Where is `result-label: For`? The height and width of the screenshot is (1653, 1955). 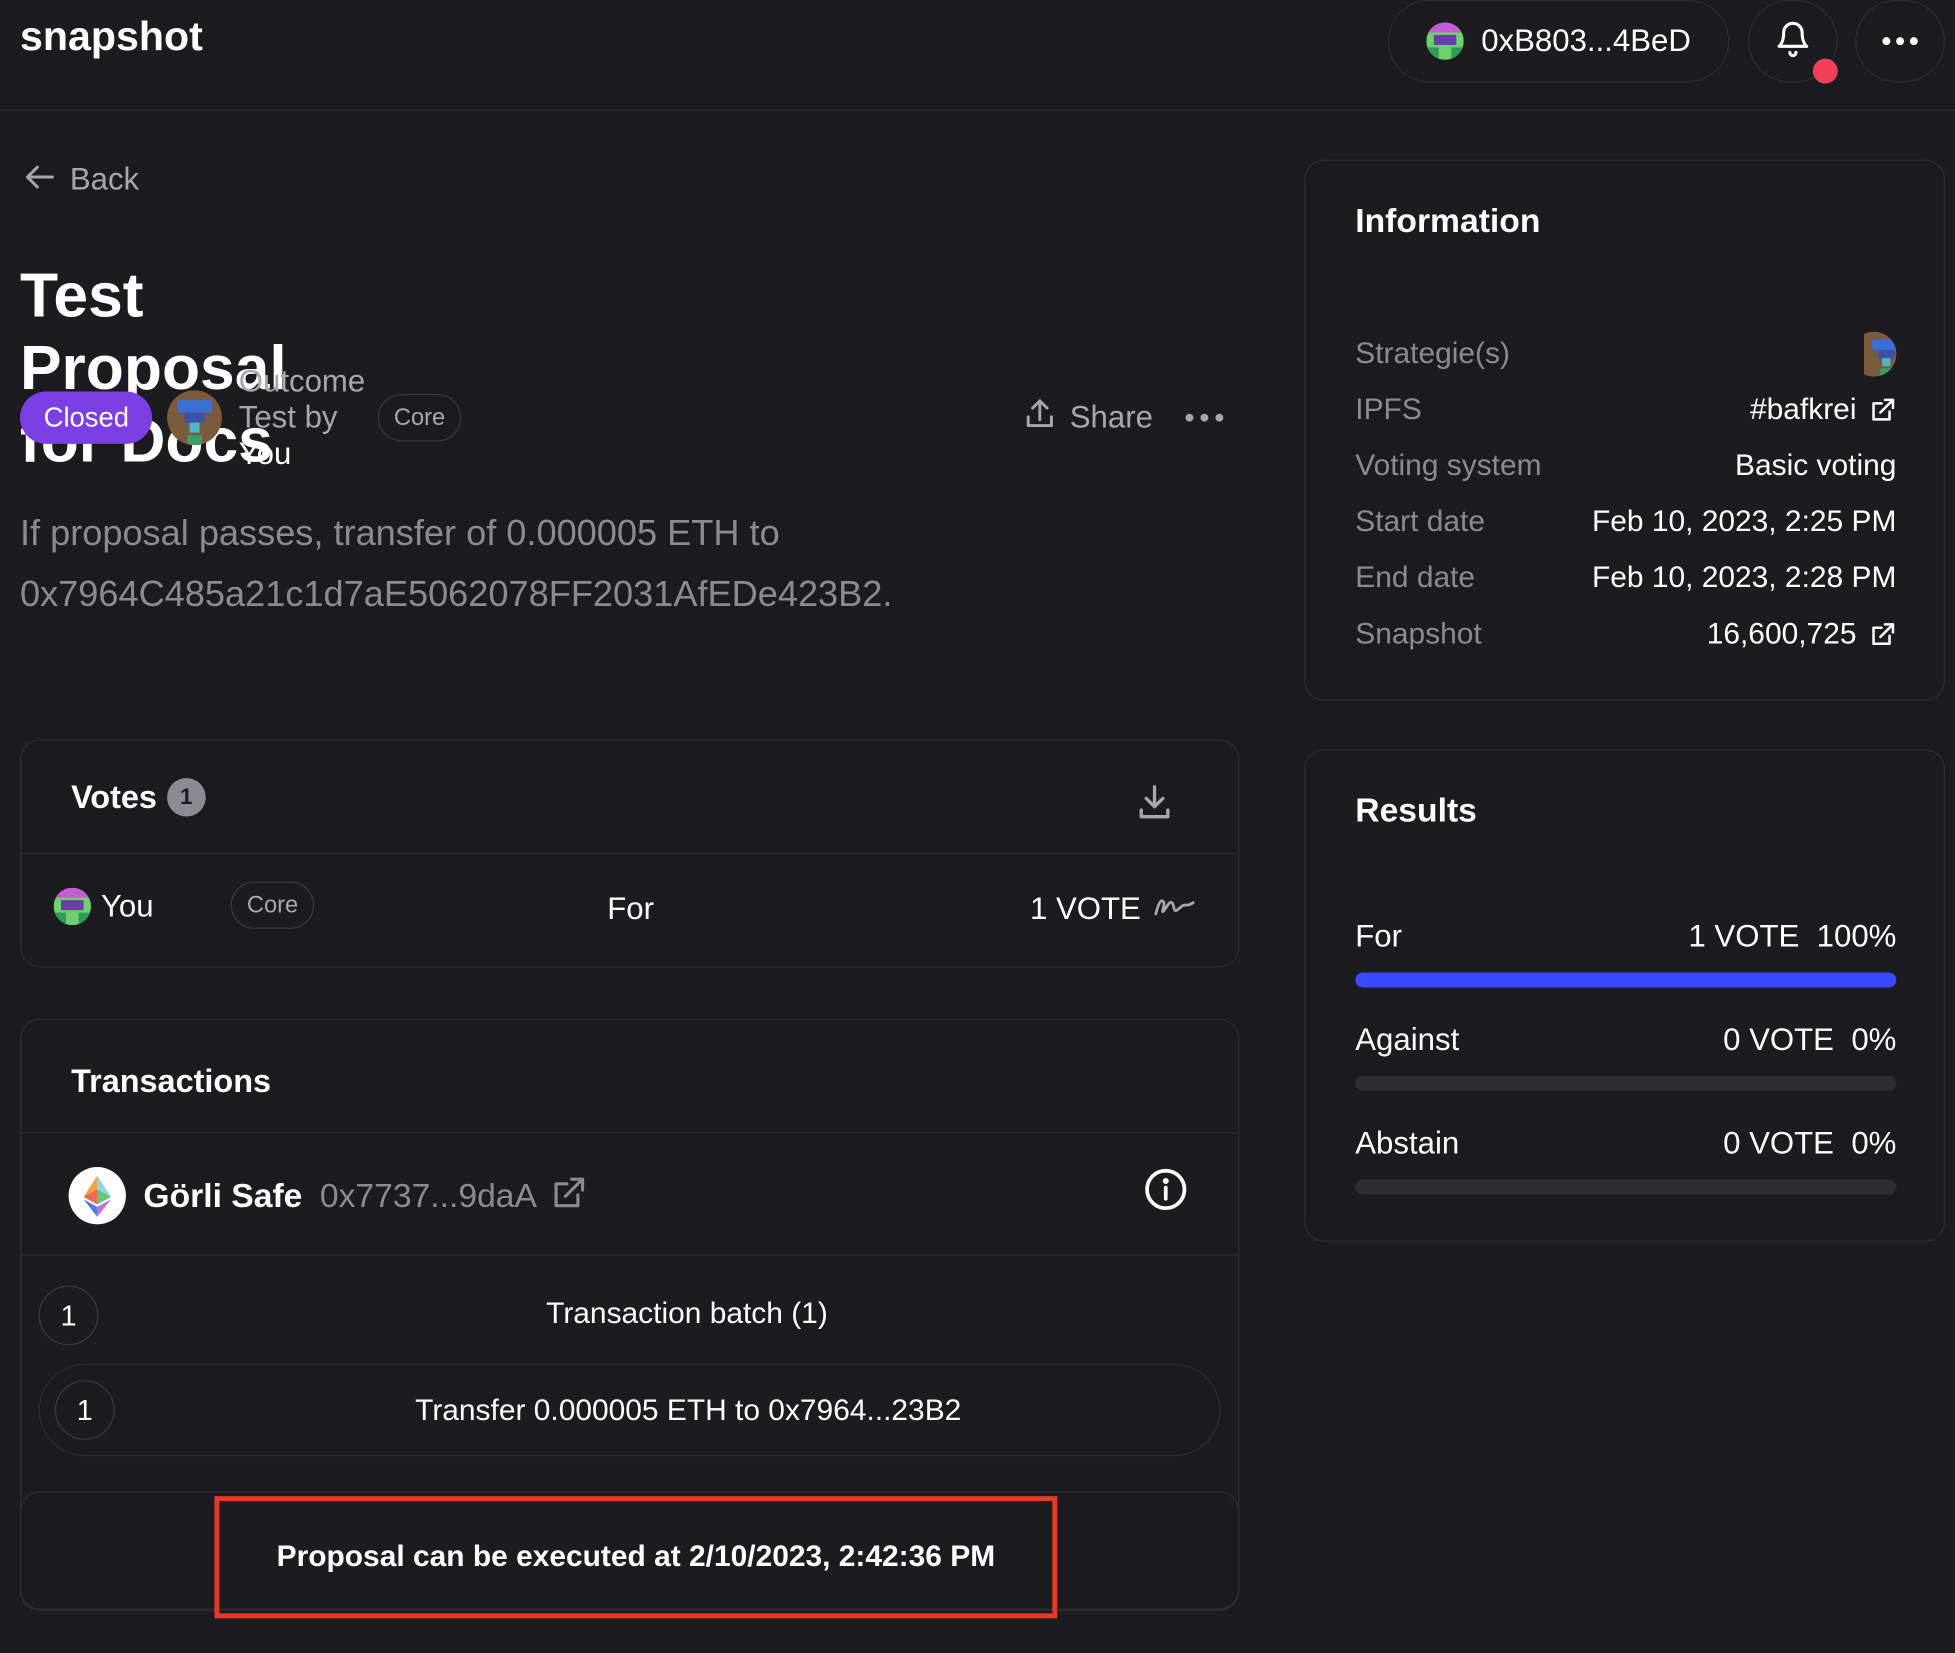 result-label: For is located at coordinates (1379, 936).